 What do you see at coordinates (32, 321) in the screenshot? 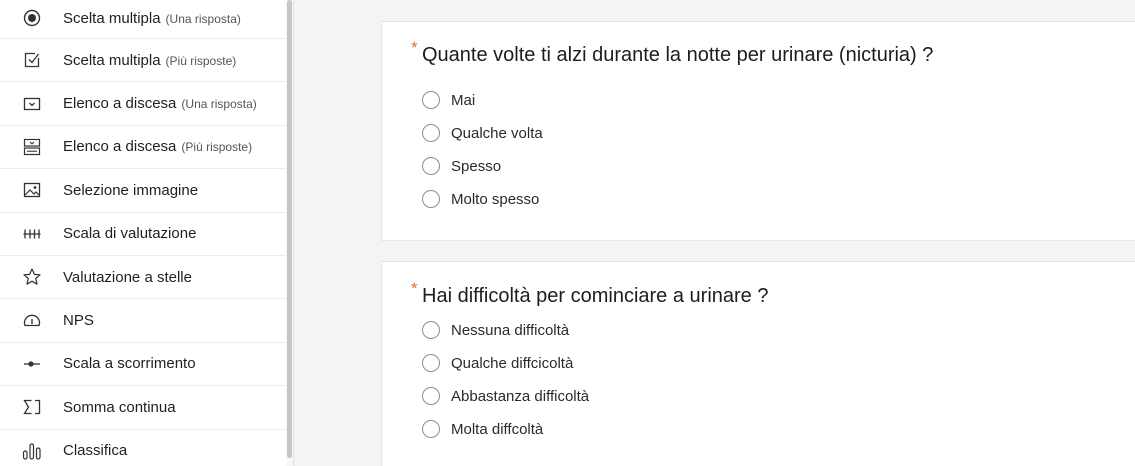
I see `gauge-icon` at bounding box center [32, 321].